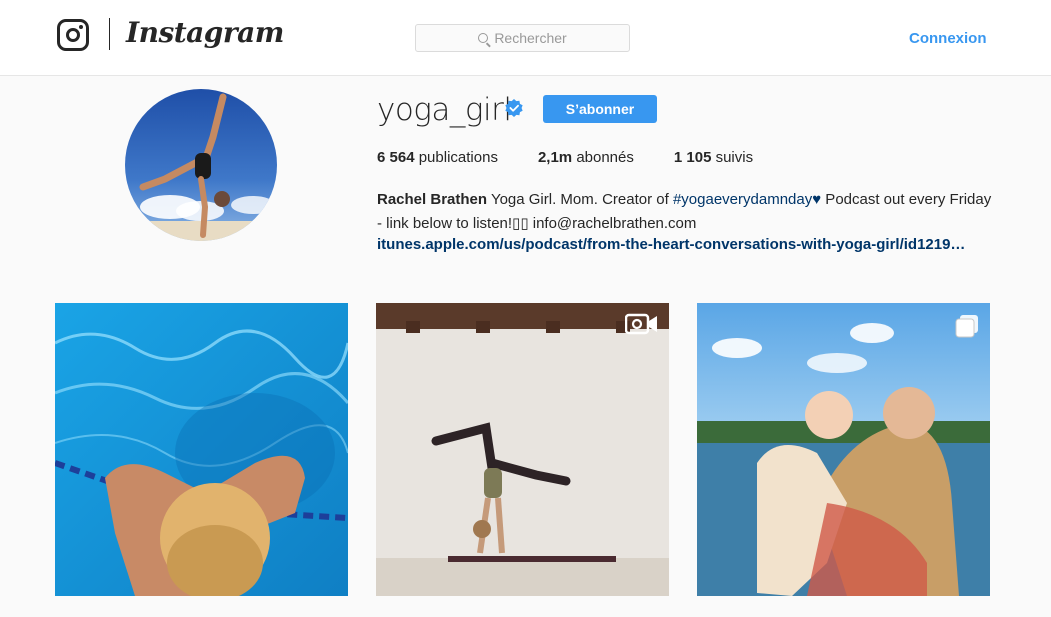  Describe the element at coordinates (742, 199) in the screenshot. I see `bio-hashtag-link: #yogaeverydamnday` at that location.